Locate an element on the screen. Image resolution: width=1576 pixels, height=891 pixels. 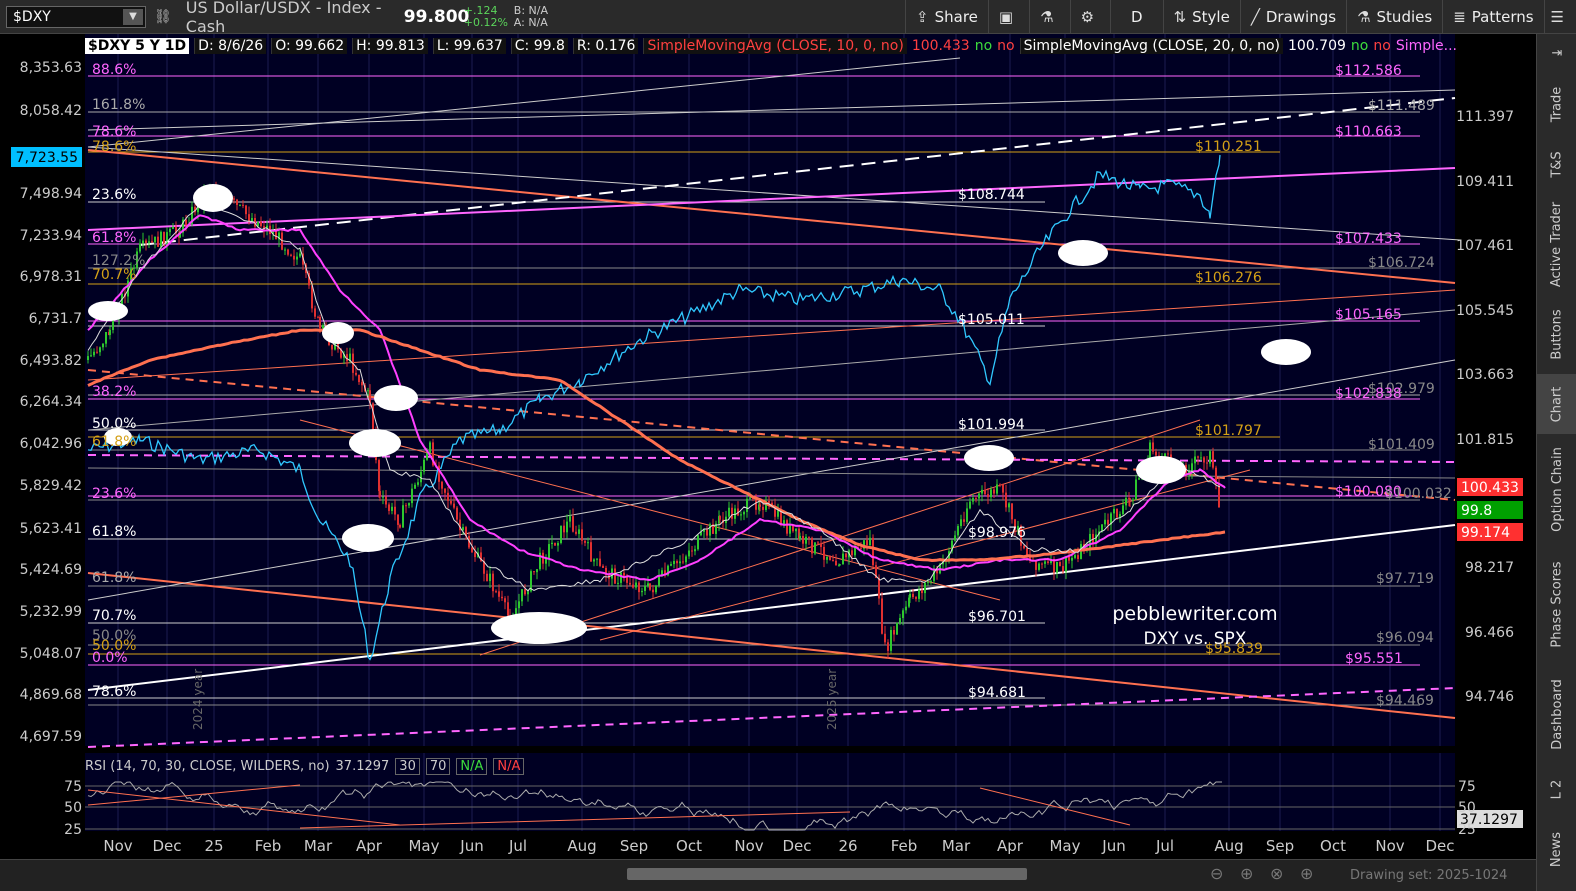
settings-button: ⚙ is located at coordinates (1089, 17).